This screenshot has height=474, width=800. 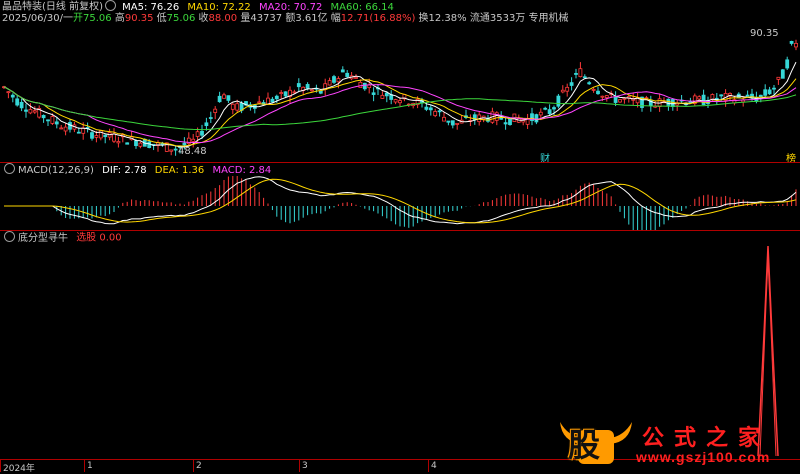 What do you see at coordinates (52, 7) in the screenshot?
I see `stock-title: 晶品特装(日线 前复权)` at bounding box center [52, 7].